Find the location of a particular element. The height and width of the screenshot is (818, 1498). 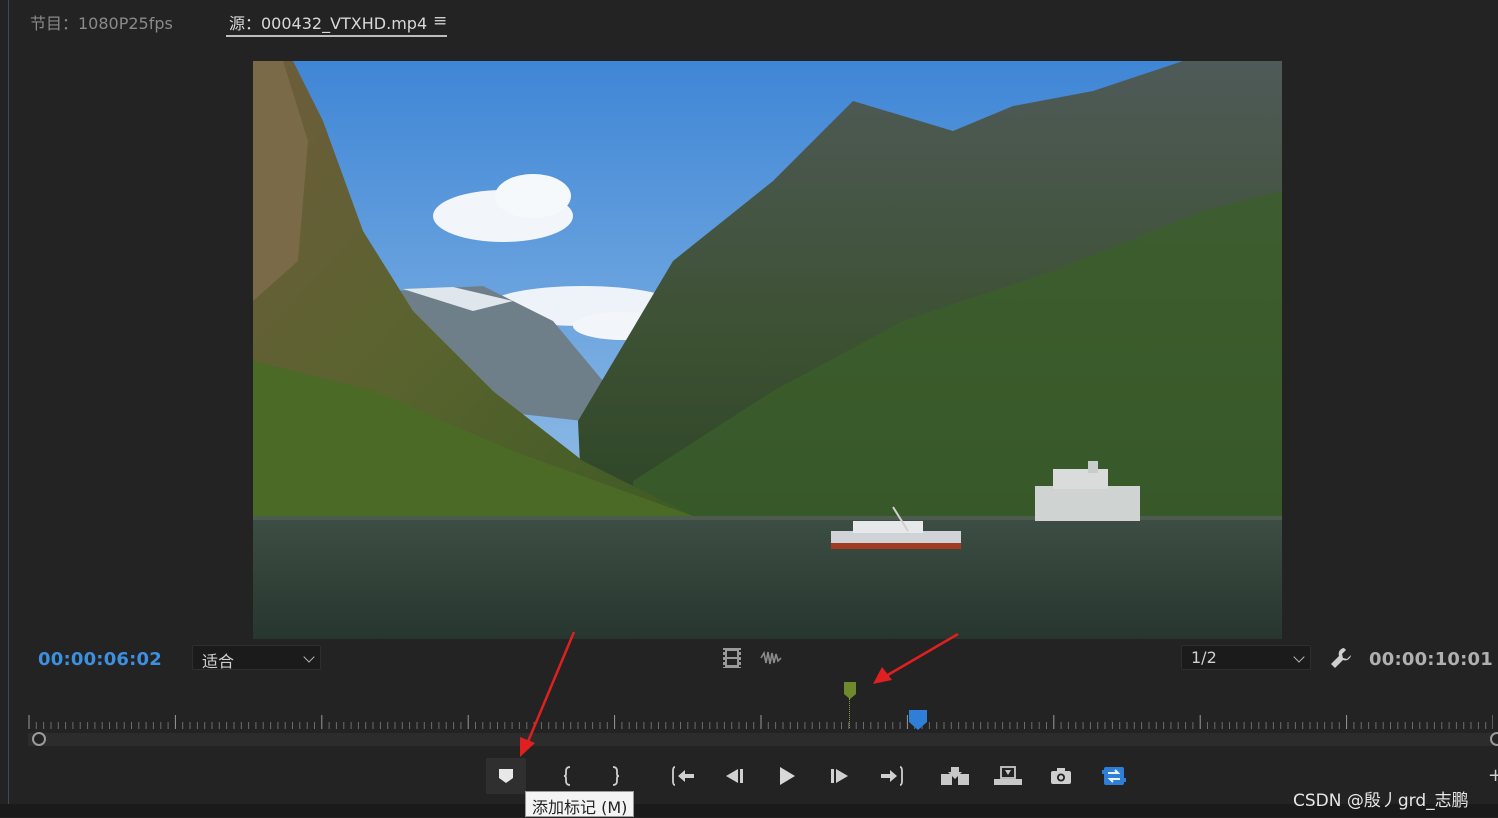

duration-timecode: 00:00:10:01 is located at coordinates (1431, 659).